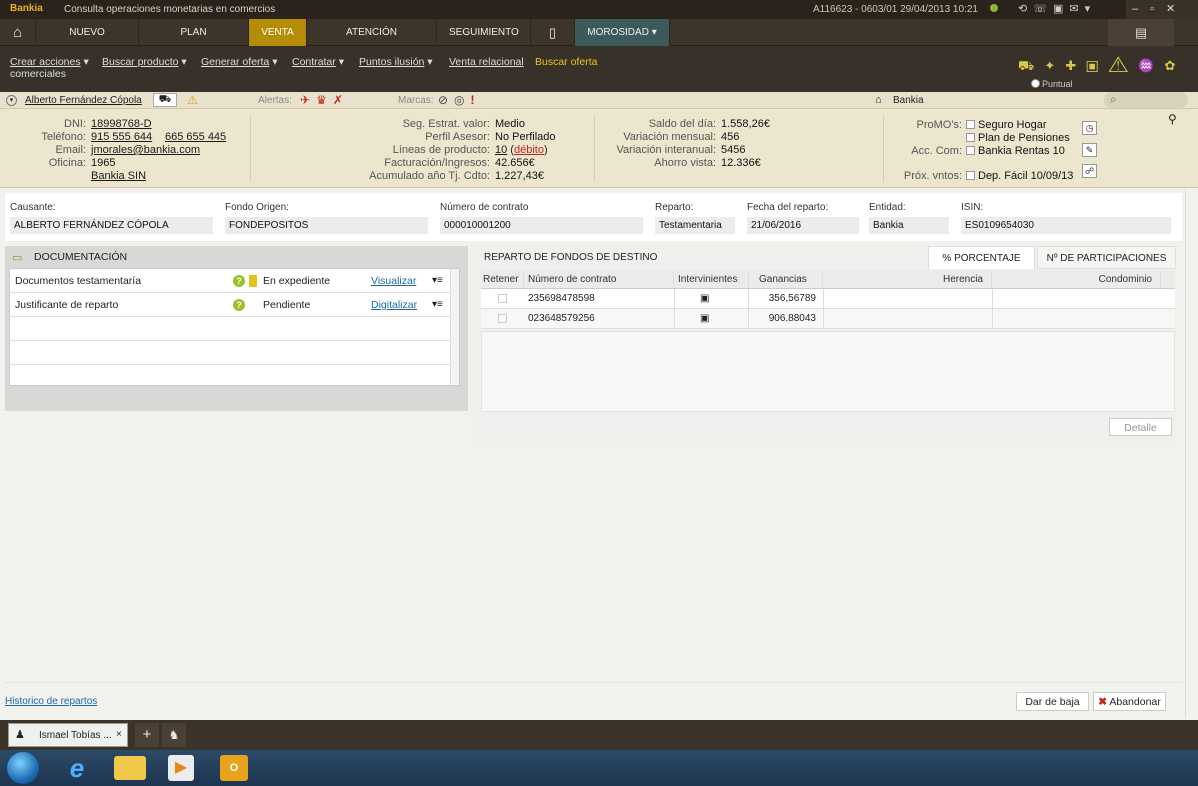  What do you see at coordinates (121, 124) in the screenshot?
I see `dni-value: 18998768-D` at bounding box center [121, 124].